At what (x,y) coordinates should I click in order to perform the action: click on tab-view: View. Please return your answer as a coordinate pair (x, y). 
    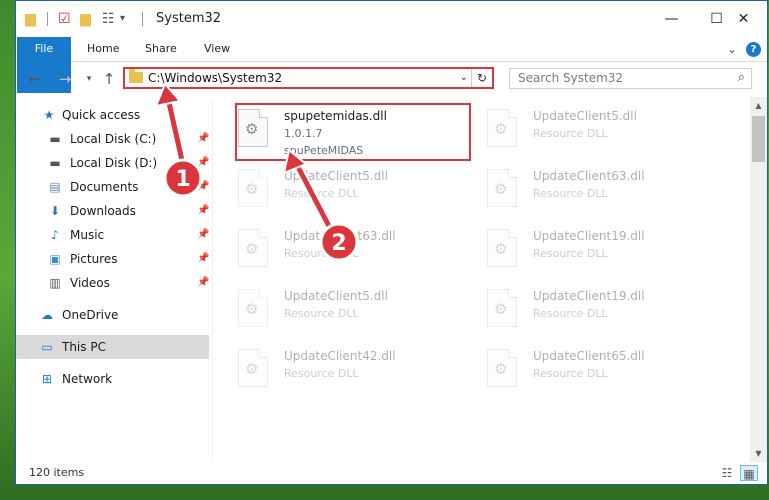
    Looking at the image, I should click on (217, 49).